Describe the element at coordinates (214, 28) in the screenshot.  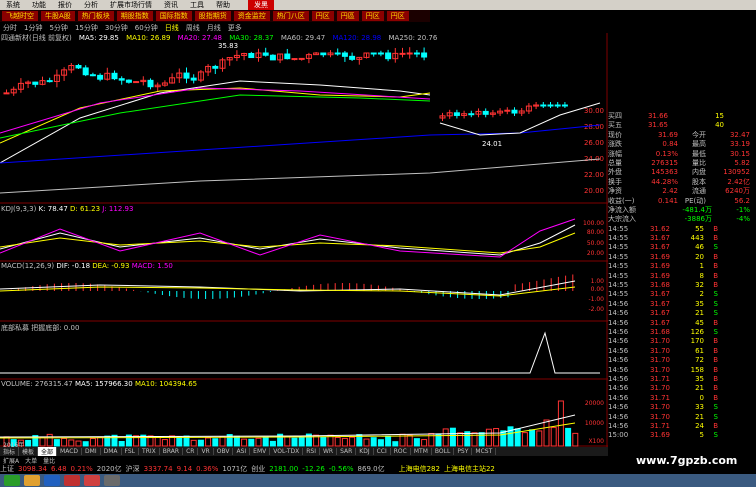
I see `period-tab-8: 月线` at that location.